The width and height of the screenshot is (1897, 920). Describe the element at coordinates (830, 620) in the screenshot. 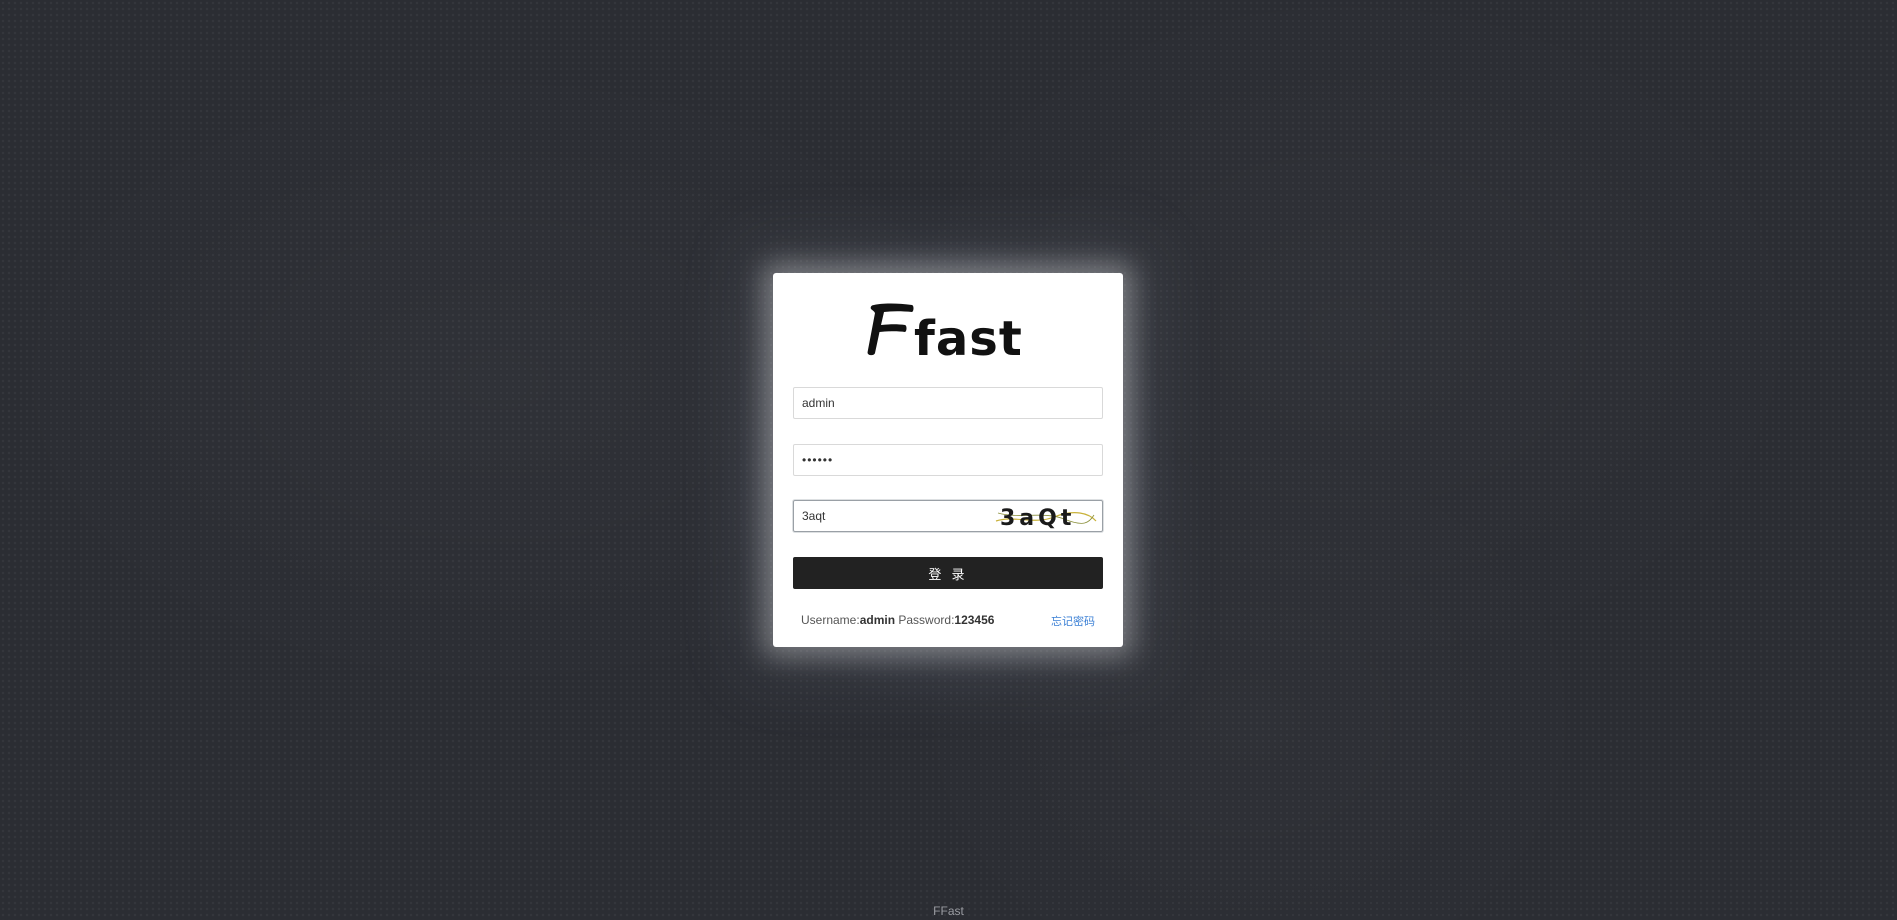

I see `username-hint-label: Username:` at that location.